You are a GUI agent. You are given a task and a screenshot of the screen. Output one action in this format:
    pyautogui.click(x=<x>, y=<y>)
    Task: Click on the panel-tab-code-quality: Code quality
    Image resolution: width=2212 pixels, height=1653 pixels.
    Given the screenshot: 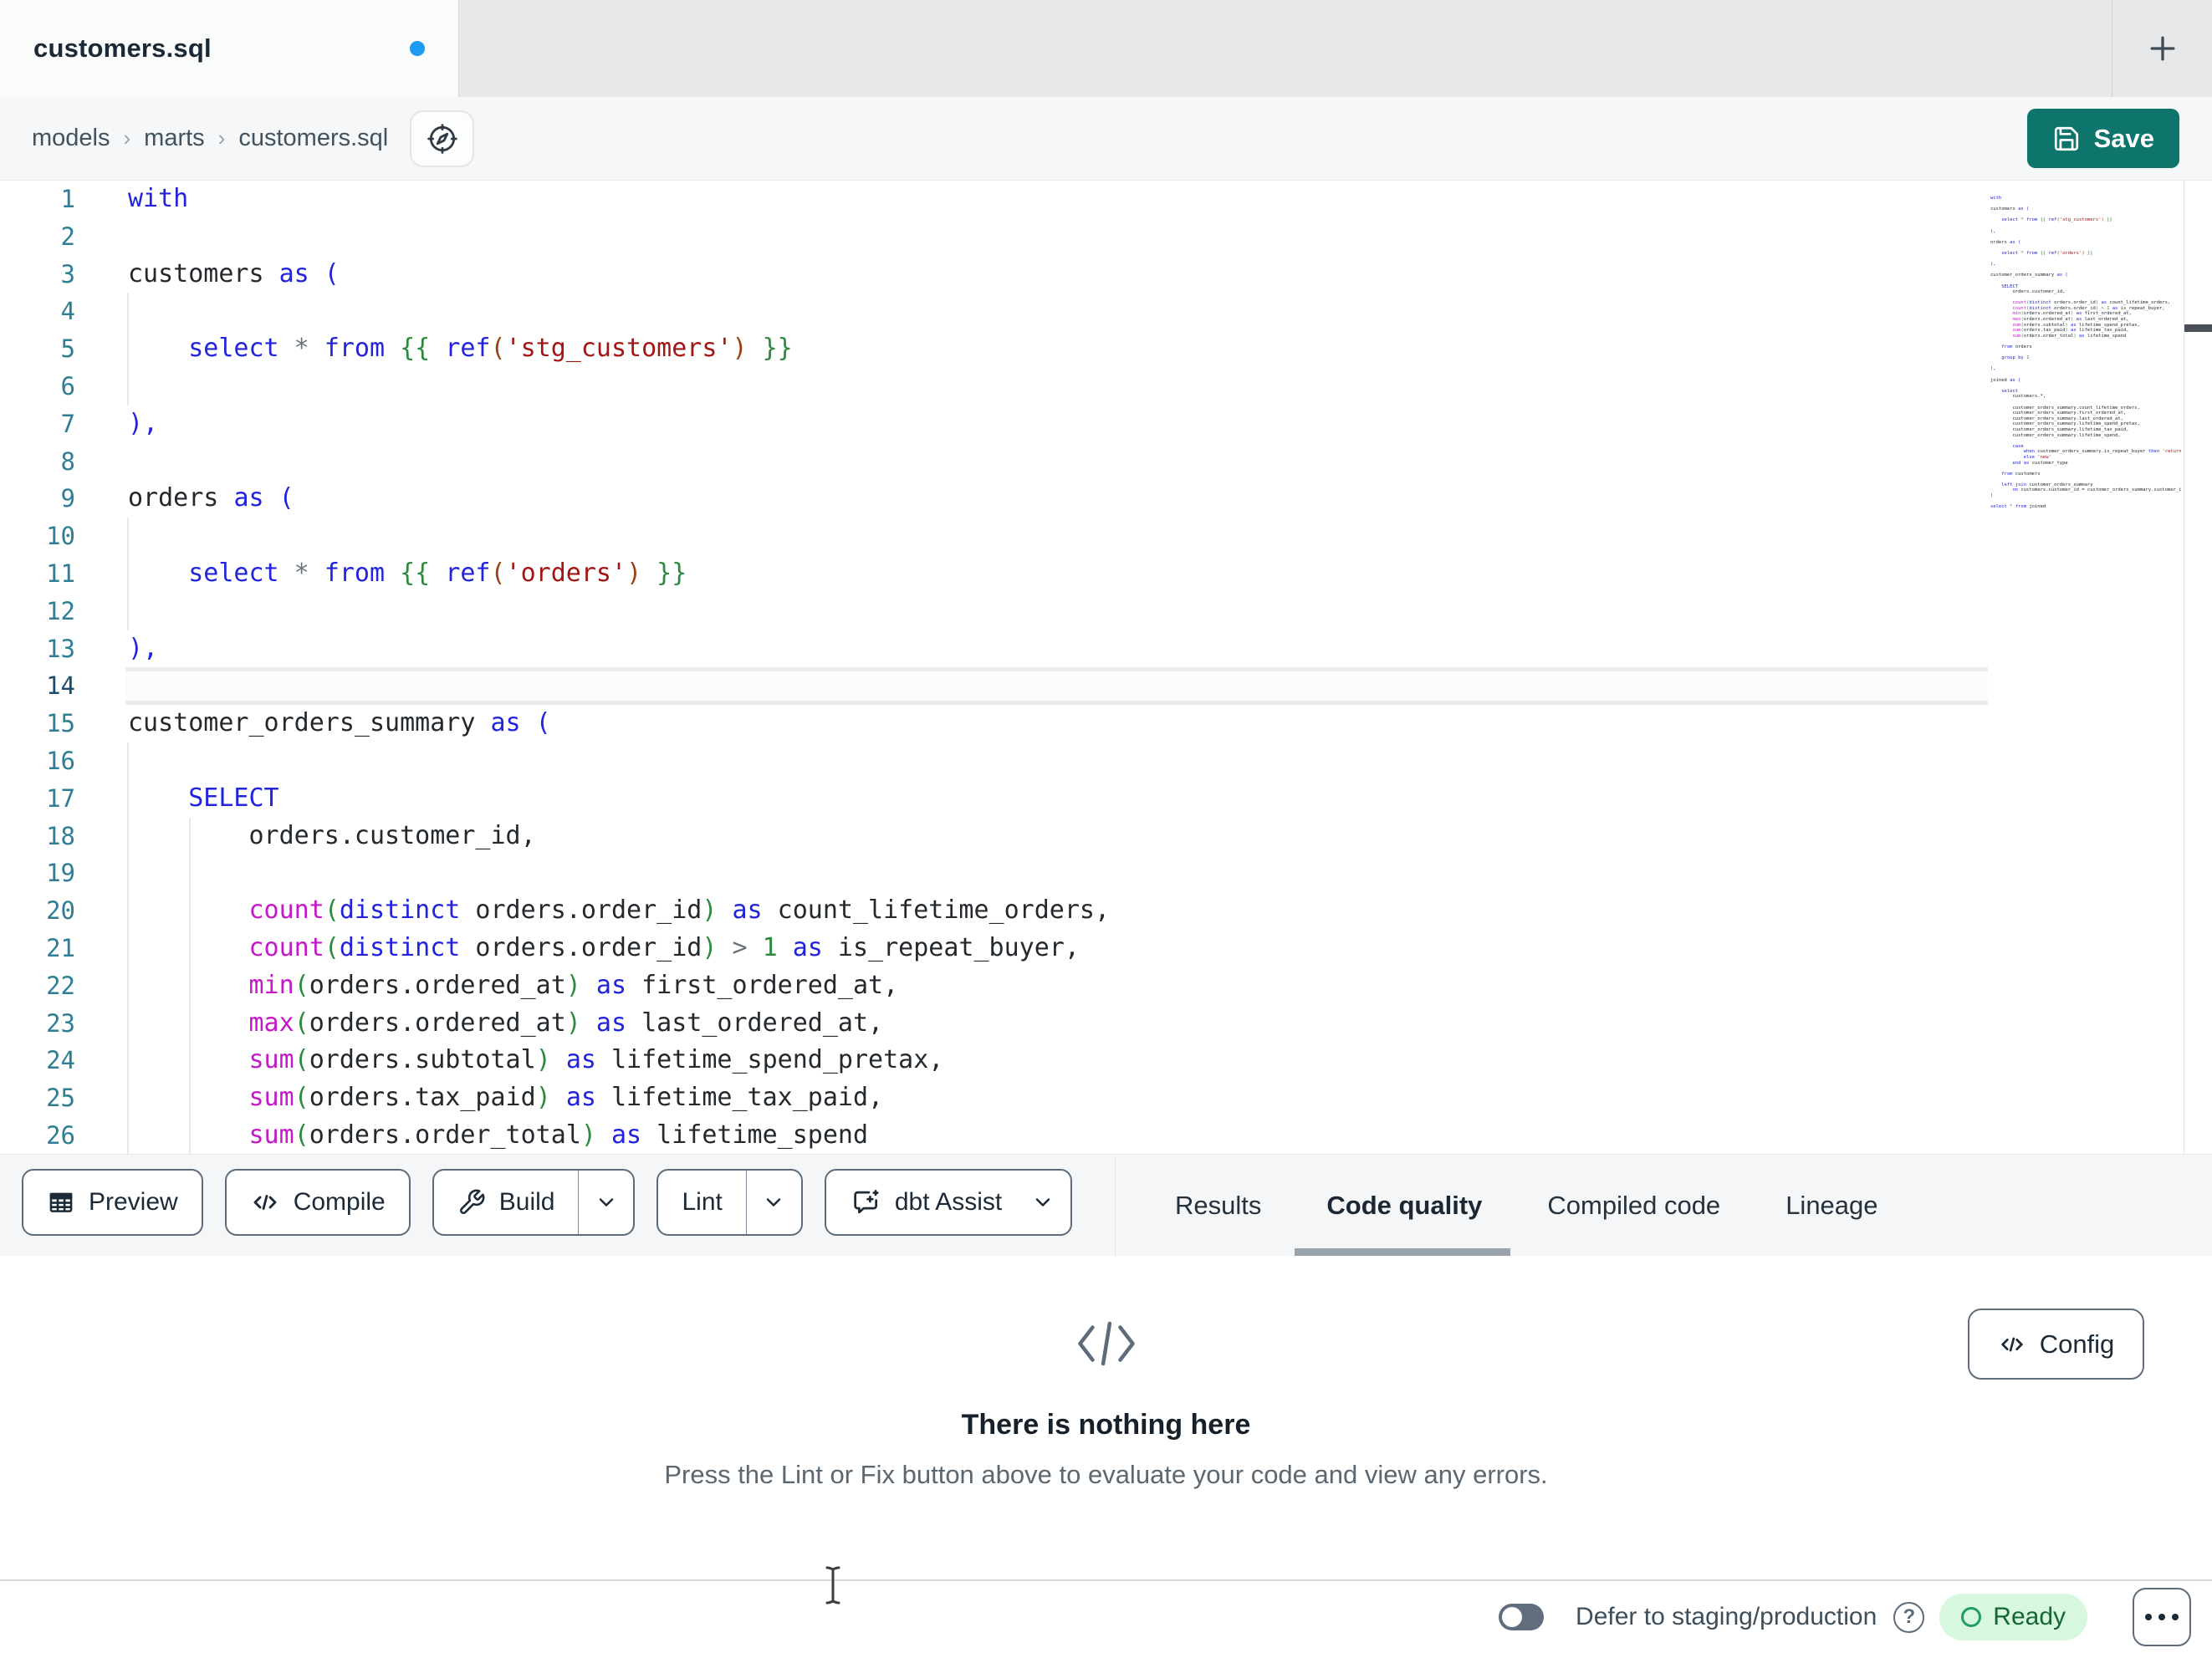 What is the action you would take?
    pyautogui.click(x=1403, y=1206)
    